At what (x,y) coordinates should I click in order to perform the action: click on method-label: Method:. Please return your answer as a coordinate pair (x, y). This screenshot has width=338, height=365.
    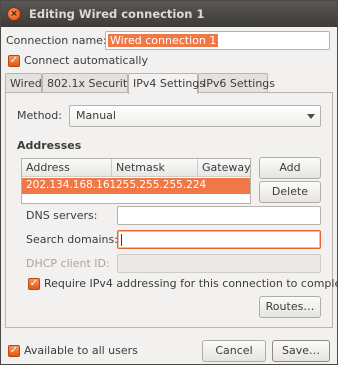
    Looking at the image, I should click on (39, 115).